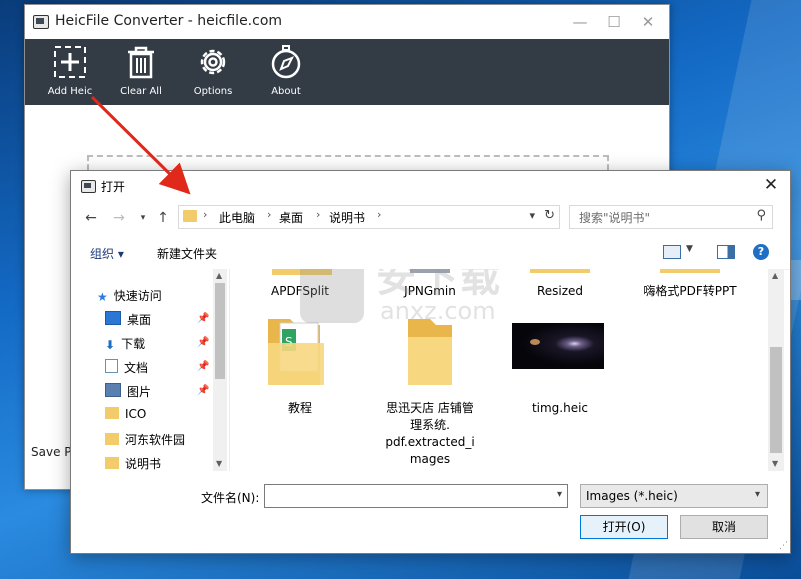 This screenshot has height=579, width=801. Describe the element at coordinates (535, 342) in the screenshot. I see `galaxy-thumbnail-detail` at that location.